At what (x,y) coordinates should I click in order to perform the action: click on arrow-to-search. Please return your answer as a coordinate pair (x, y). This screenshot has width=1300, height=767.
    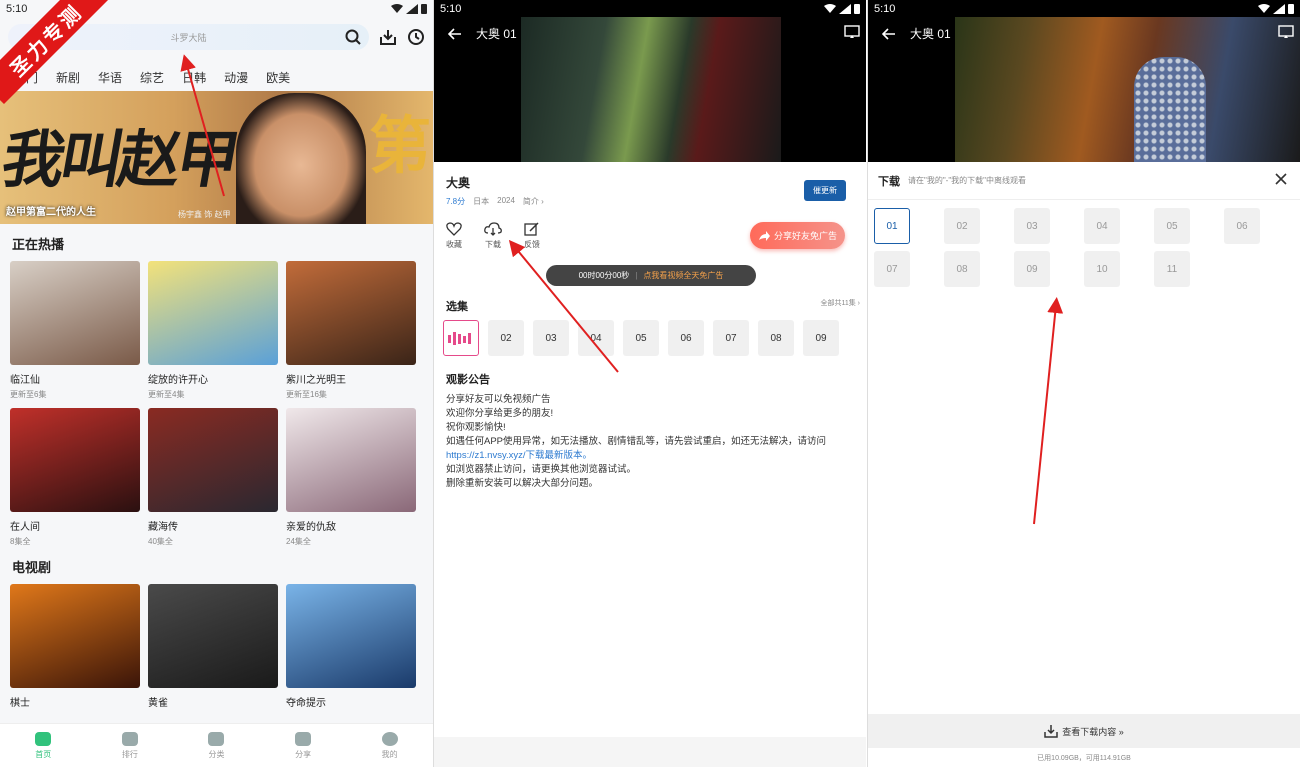
    Looking at the image, I should click on (202, 125).